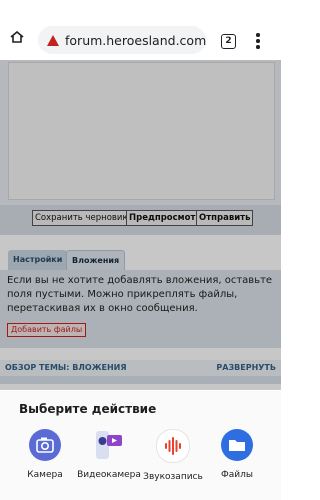 This screenshot has height=500, width=320. Describe the element at coordinates (237, 475) in the screenshot. I see `app-label: Файлы` at that location.